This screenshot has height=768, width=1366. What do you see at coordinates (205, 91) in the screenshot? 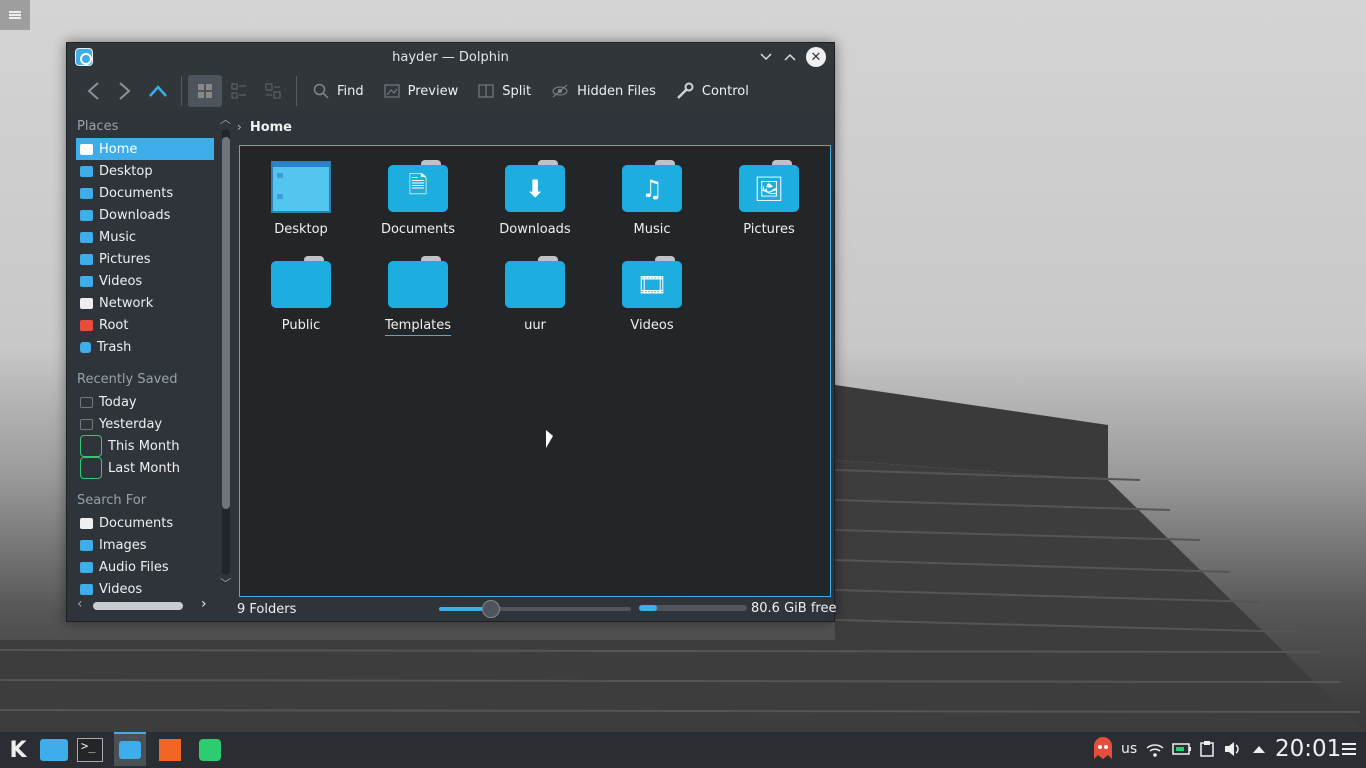
I see `icons-view-button` at bounding box center [205, 91].